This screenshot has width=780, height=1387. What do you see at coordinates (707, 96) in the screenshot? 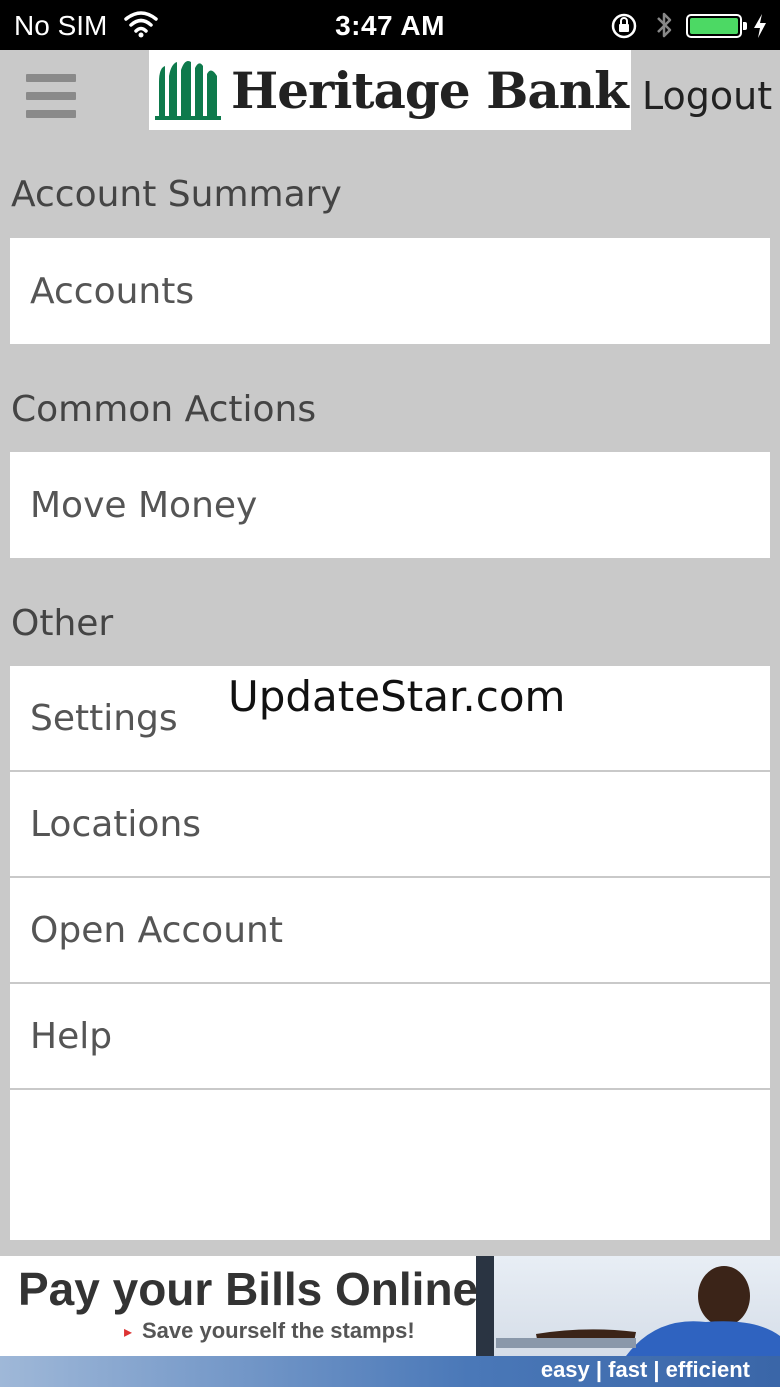
I see `logout-button: Logout` at bounding box center [707, 96].